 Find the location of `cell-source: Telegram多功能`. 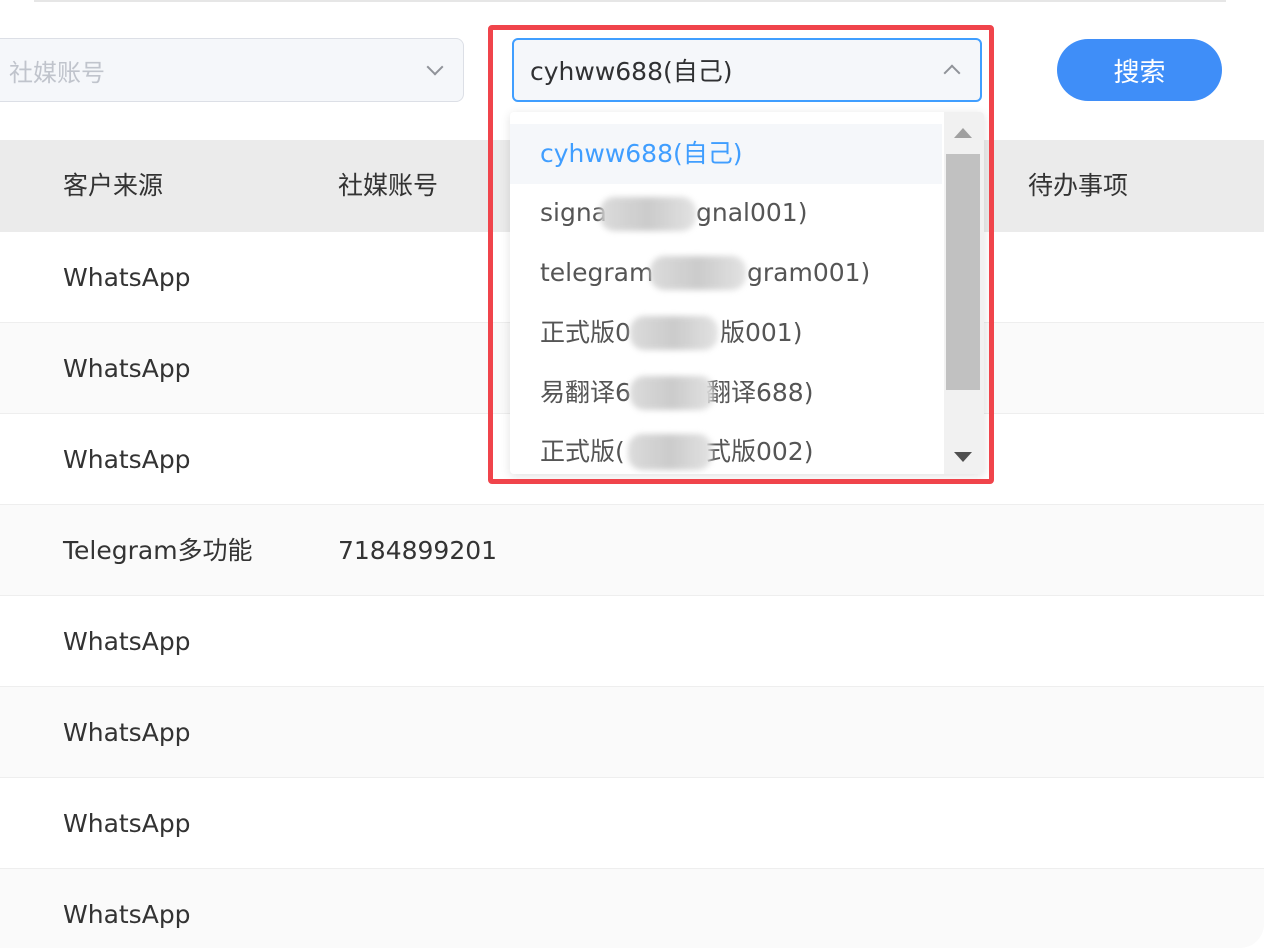

cell-source: Telegram多功能 is located at coordinates (158, 550).